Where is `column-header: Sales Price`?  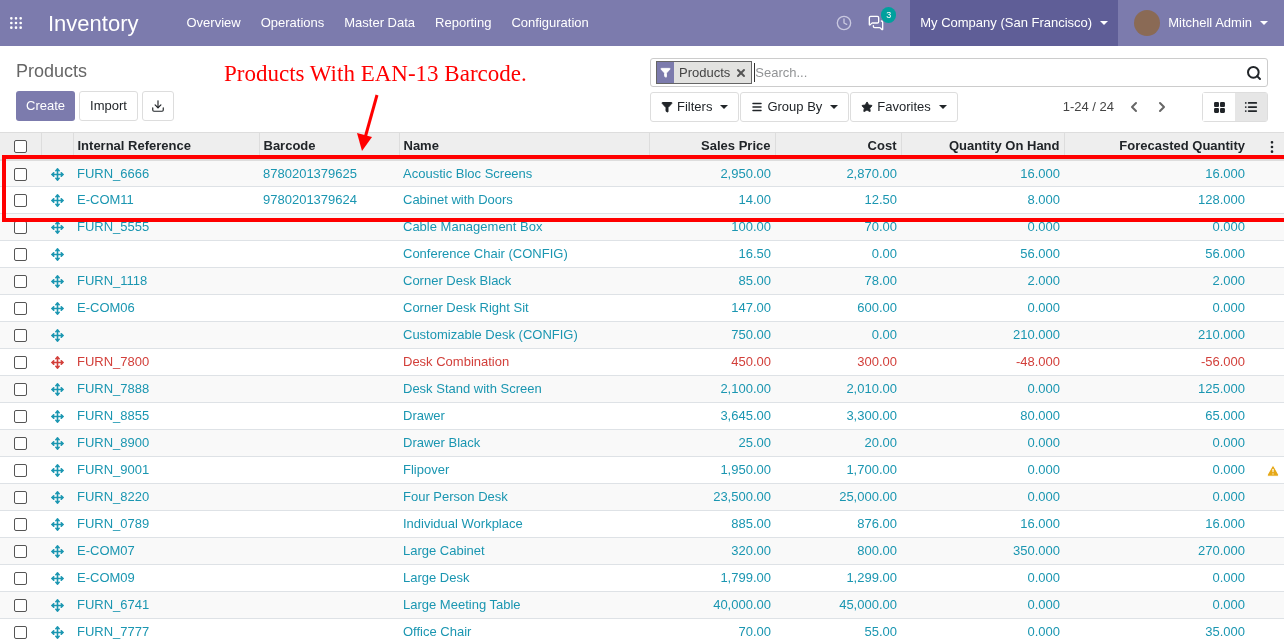
column-header: Sales Price is located at coordinates (712, 146).